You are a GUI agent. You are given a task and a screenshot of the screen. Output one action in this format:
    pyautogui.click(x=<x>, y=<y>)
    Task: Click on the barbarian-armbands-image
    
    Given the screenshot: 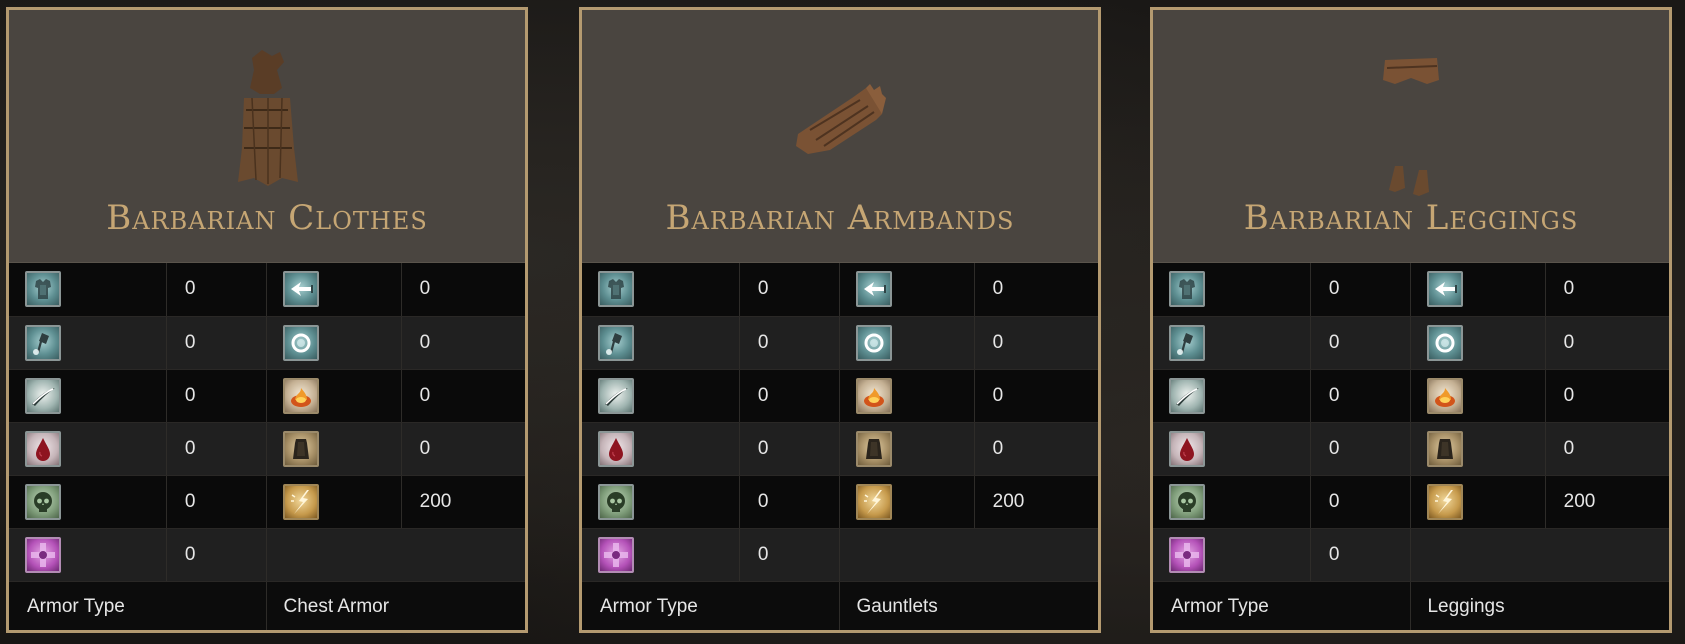 What is the action you would take?
    pyautogui.click(x=841, y=119)
    